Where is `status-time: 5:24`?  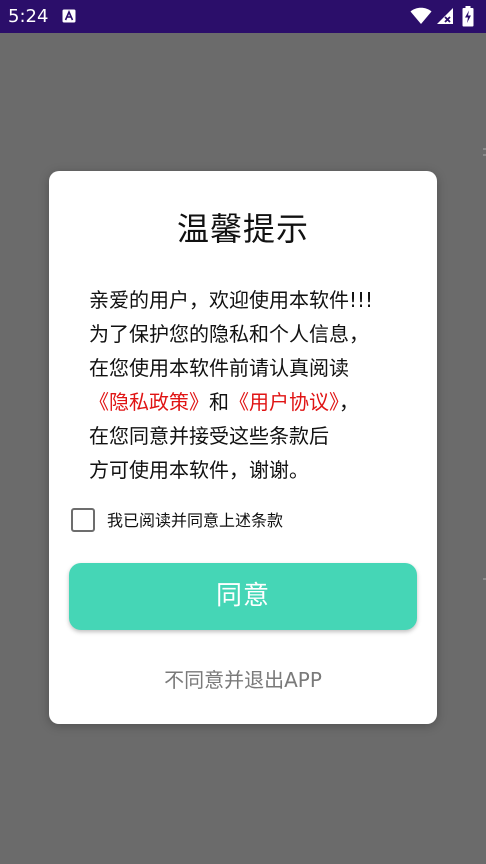 status-time: 5:24 is located at coordinates (28, 16).